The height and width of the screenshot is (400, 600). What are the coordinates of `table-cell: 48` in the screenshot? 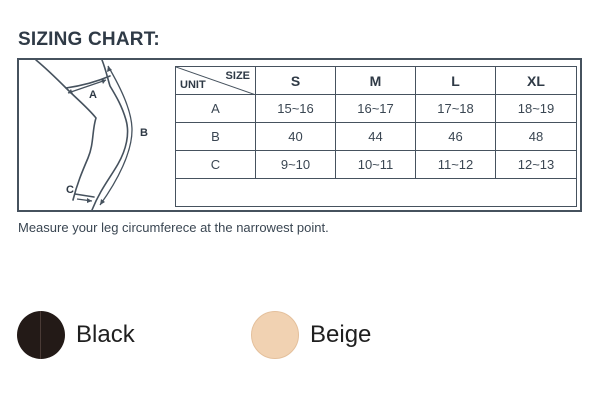 It's located at (536, 136).